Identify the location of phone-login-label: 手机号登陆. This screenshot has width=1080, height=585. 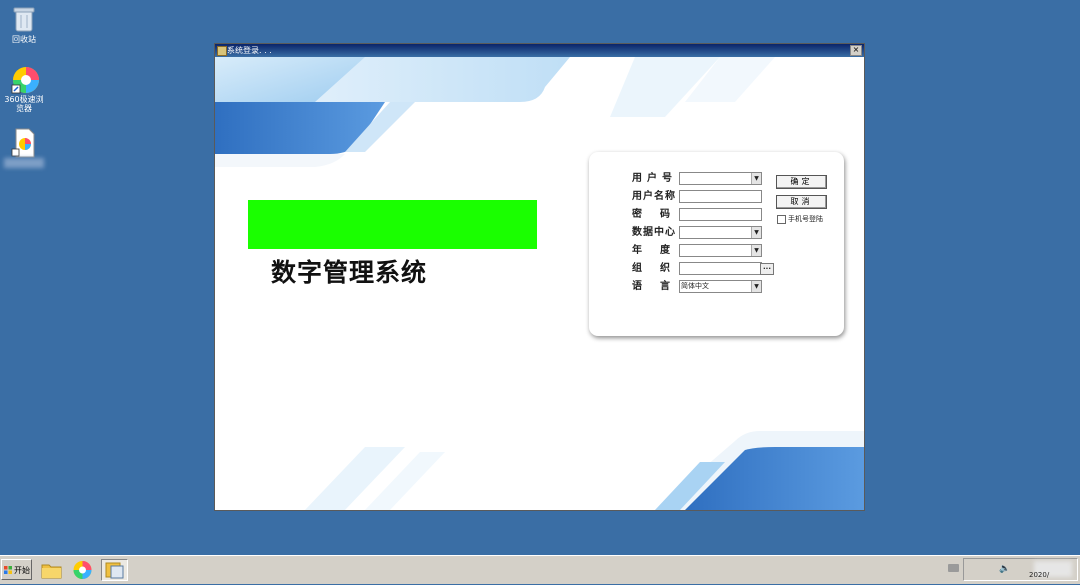
(805, 219).